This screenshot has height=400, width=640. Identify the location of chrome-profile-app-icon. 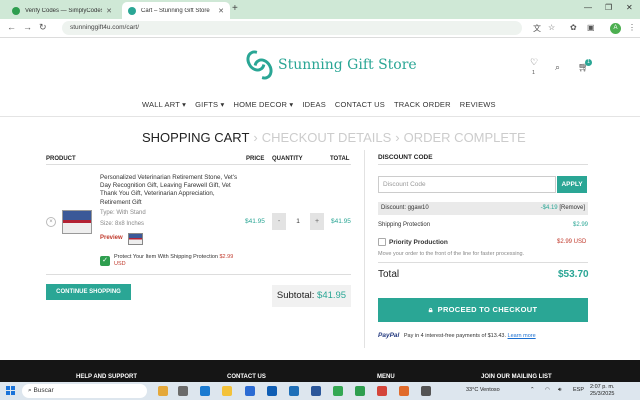
(360, 391).